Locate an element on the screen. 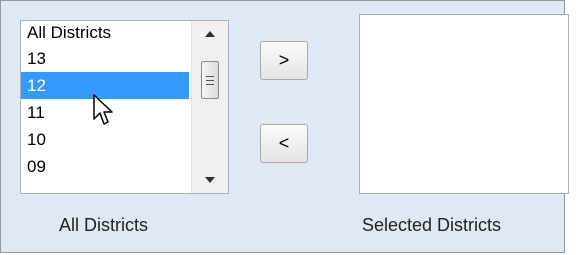 This screenshot has width=576, height=255. scroll-down-button is located at coordinates (210, 180).